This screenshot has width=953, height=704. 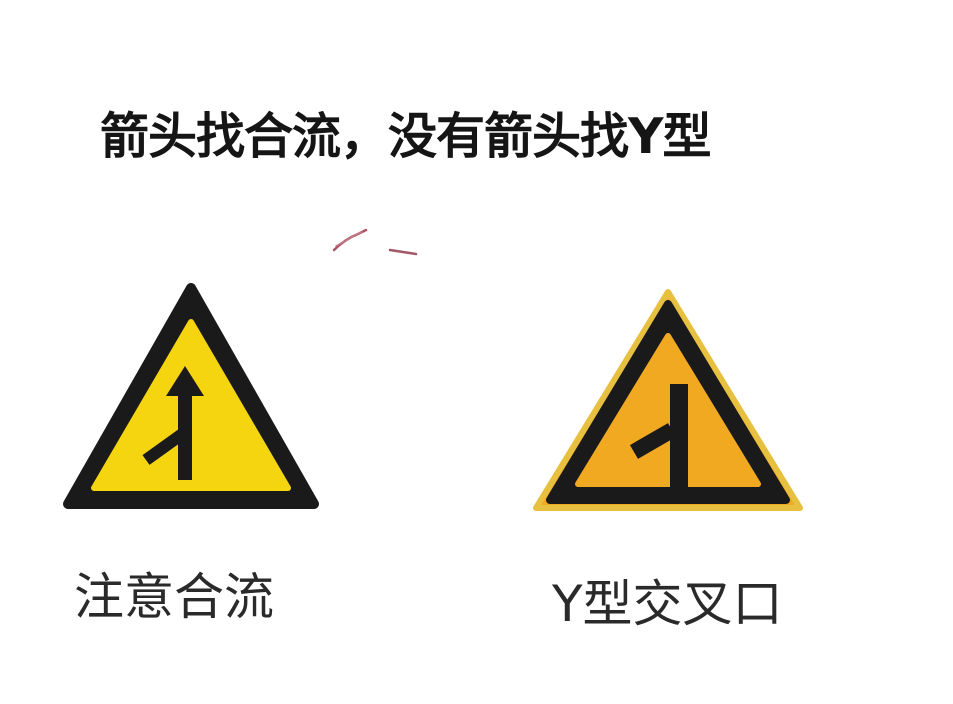 What do you see at coordinates (668, 400) in the screenshot?
I see `y-junction-warning-sign-icon` at bounding box center [668, 400].